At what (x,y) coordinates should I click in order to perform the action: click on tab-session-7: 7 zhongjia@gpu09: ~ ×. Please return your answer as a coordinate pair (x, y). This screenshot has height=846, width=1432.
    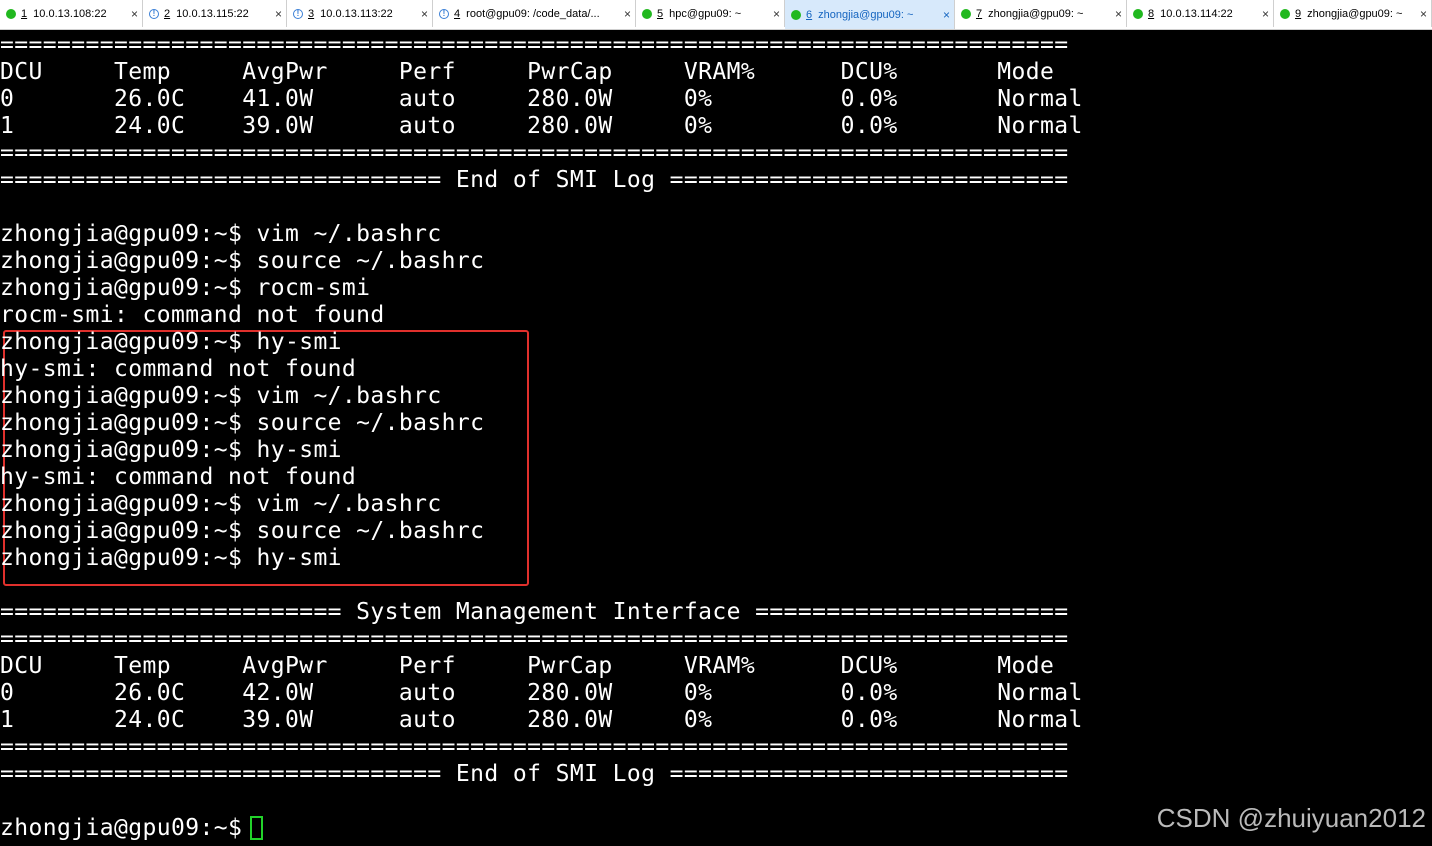
    Looking at the image, I should click on (1041, 13).